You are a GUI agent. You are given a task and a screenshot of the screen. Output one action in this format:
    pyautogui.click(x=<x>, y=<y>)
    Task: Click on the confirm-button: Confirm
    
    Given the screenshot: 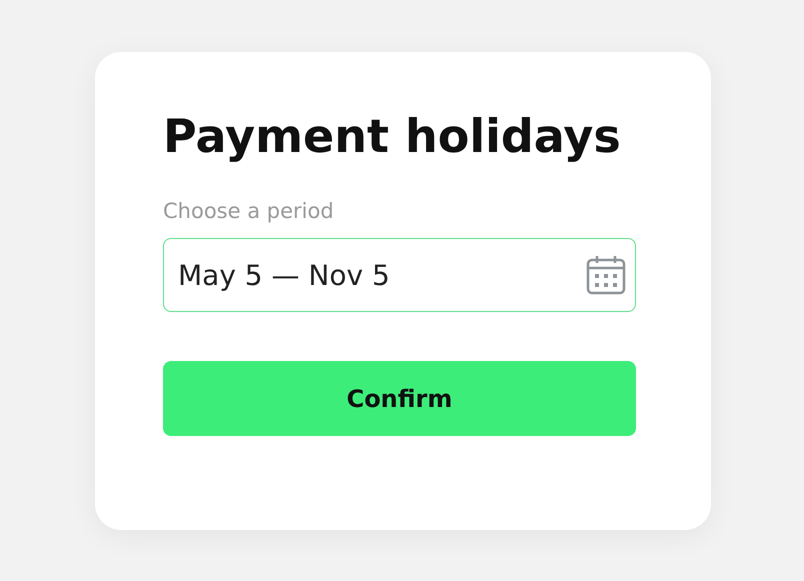 What is the action you would take?
    pyautogui.click(x=399, y=398)
    